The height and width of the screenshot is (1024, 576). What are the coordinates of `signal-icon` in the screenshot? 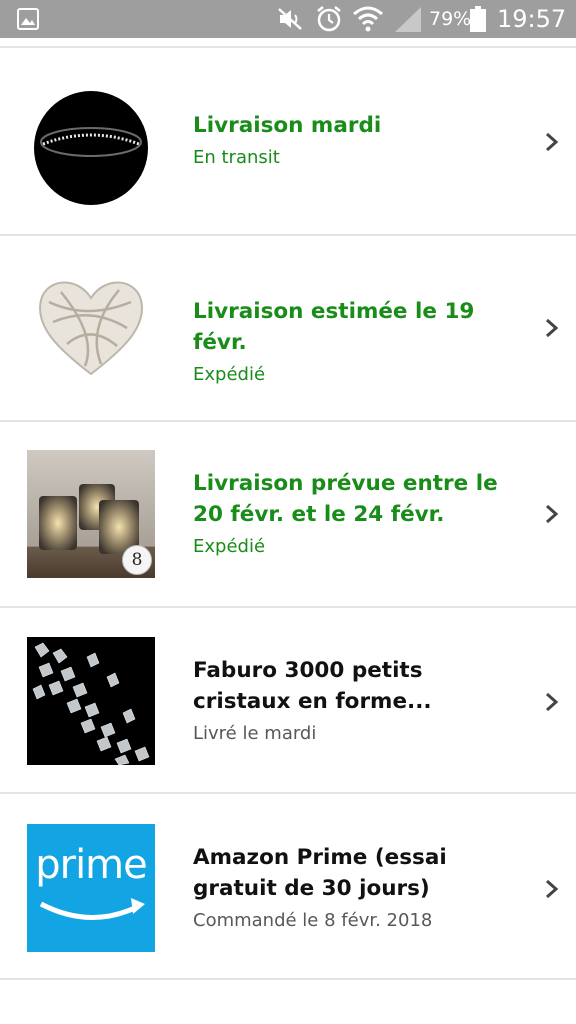 It's located at (408, 19).